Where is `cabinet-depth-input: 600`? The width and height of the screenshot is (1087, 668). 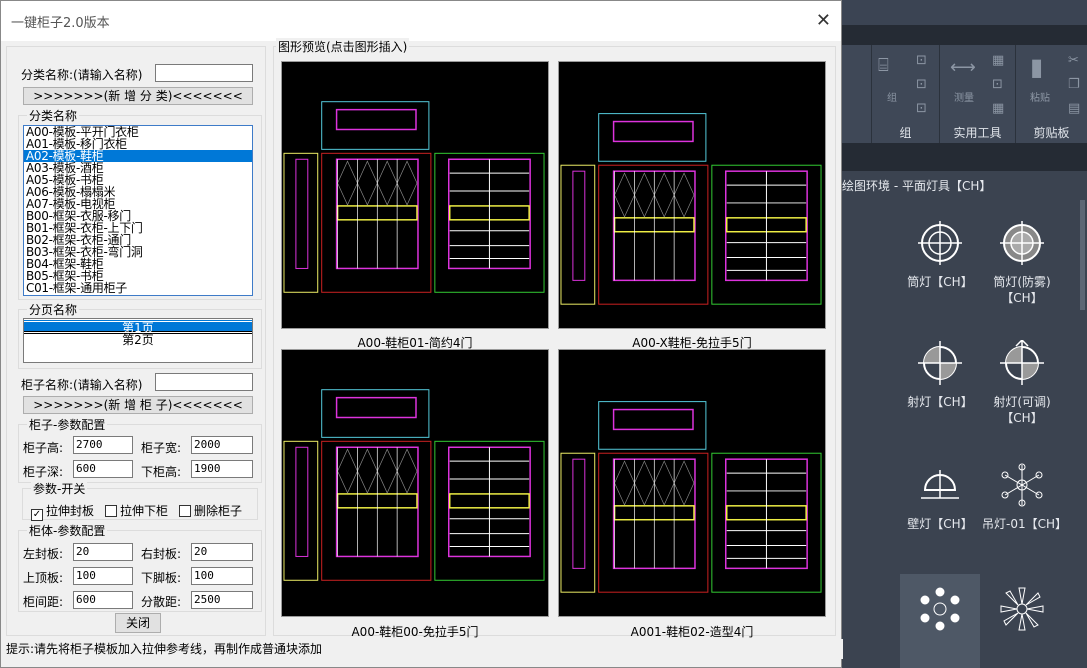
cabinet-depth-input: 600 is located at coordinates (103, 469).